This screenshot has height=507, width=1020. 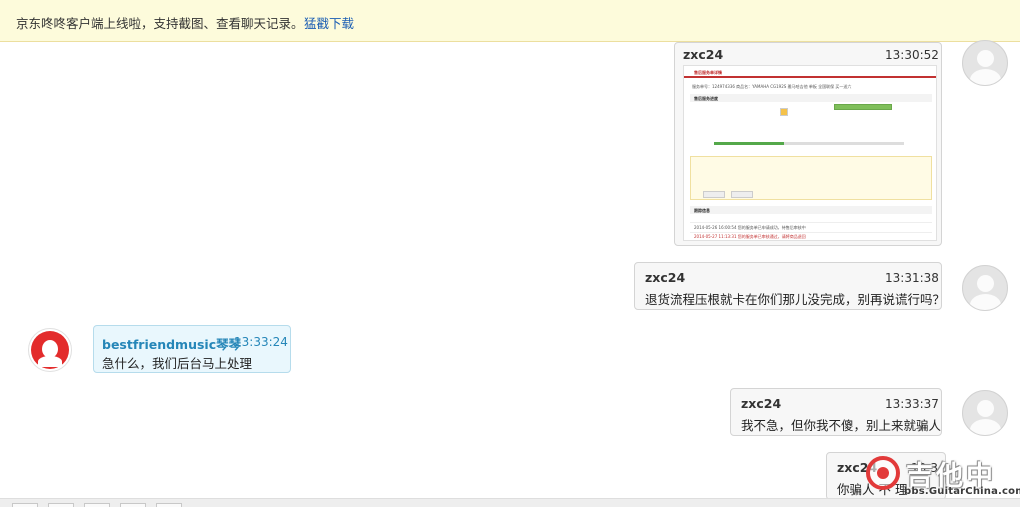 I want to click on screenshot-tab: 售后服务单详情, so click(x=708, y=72).